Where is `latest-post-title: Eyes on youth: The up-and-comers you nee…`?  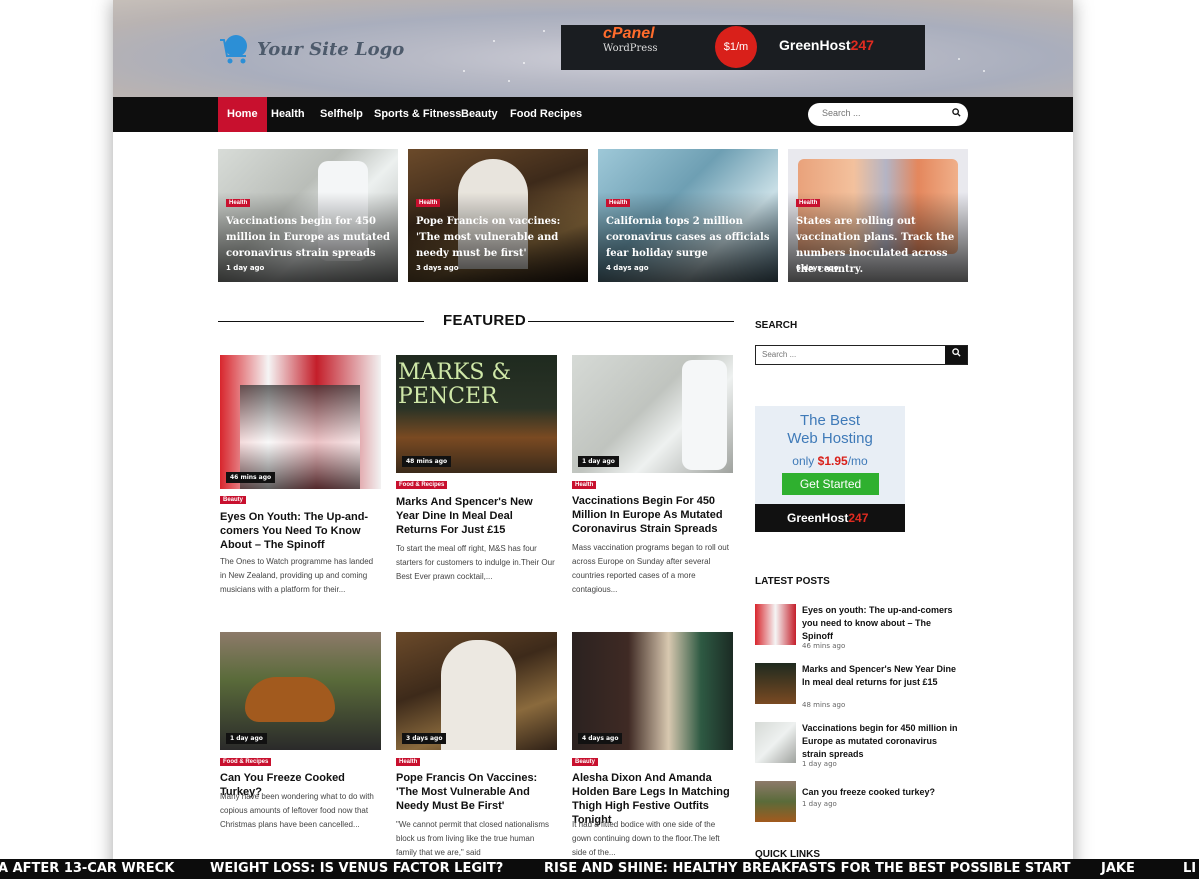
latest-post-title: Eyes on youth: The up-and-comers you nee… is located at coordinates (882, 623).